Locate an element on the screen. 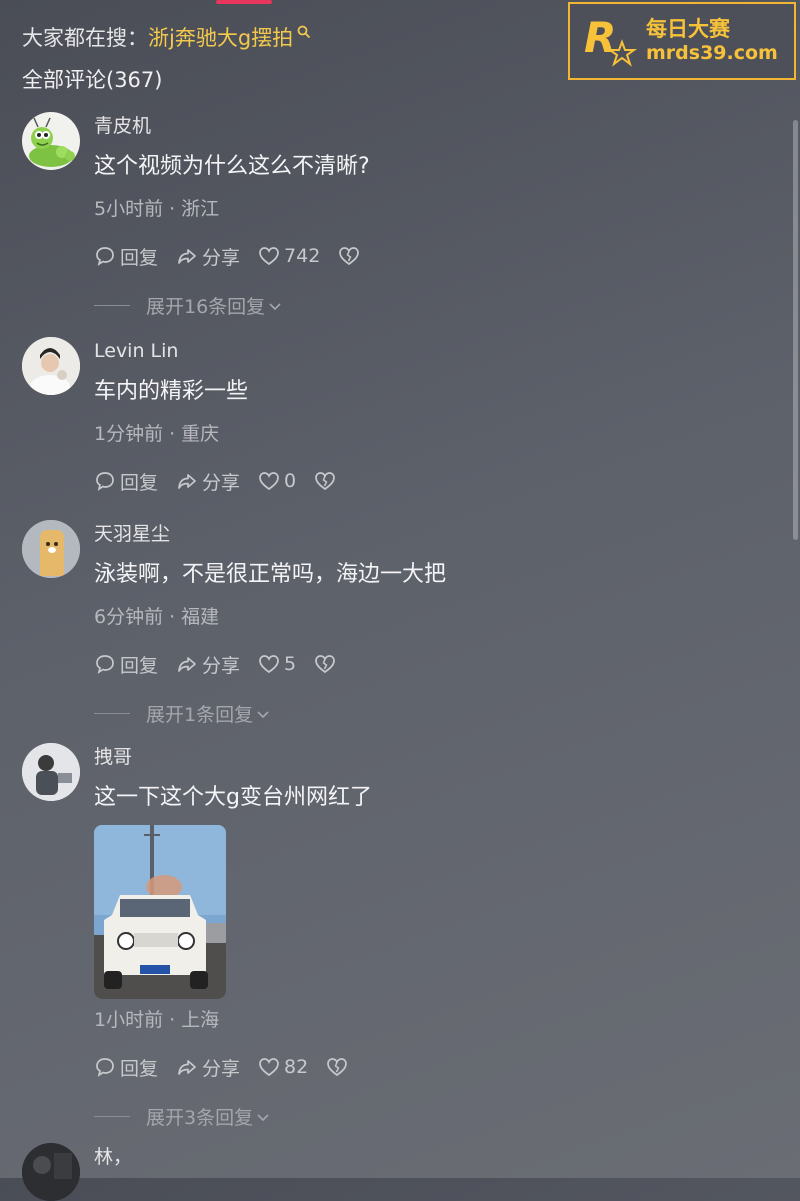 Image resolution: width=800 pixels, height=1201 pixels. comment-username: 拽哥 is located at coordinates (427, 757).